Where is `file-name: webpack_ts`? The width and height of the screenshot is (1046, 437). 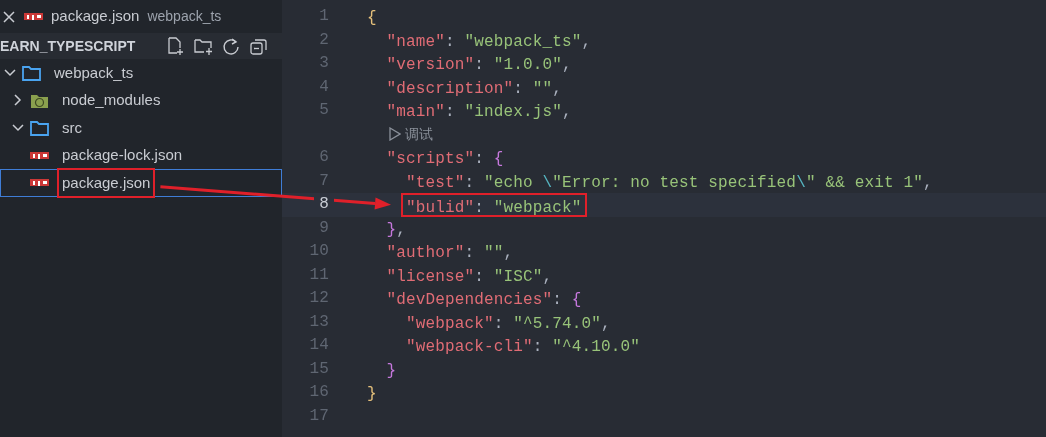
file-name: webpack_ts is located at coordinates (94, 72).